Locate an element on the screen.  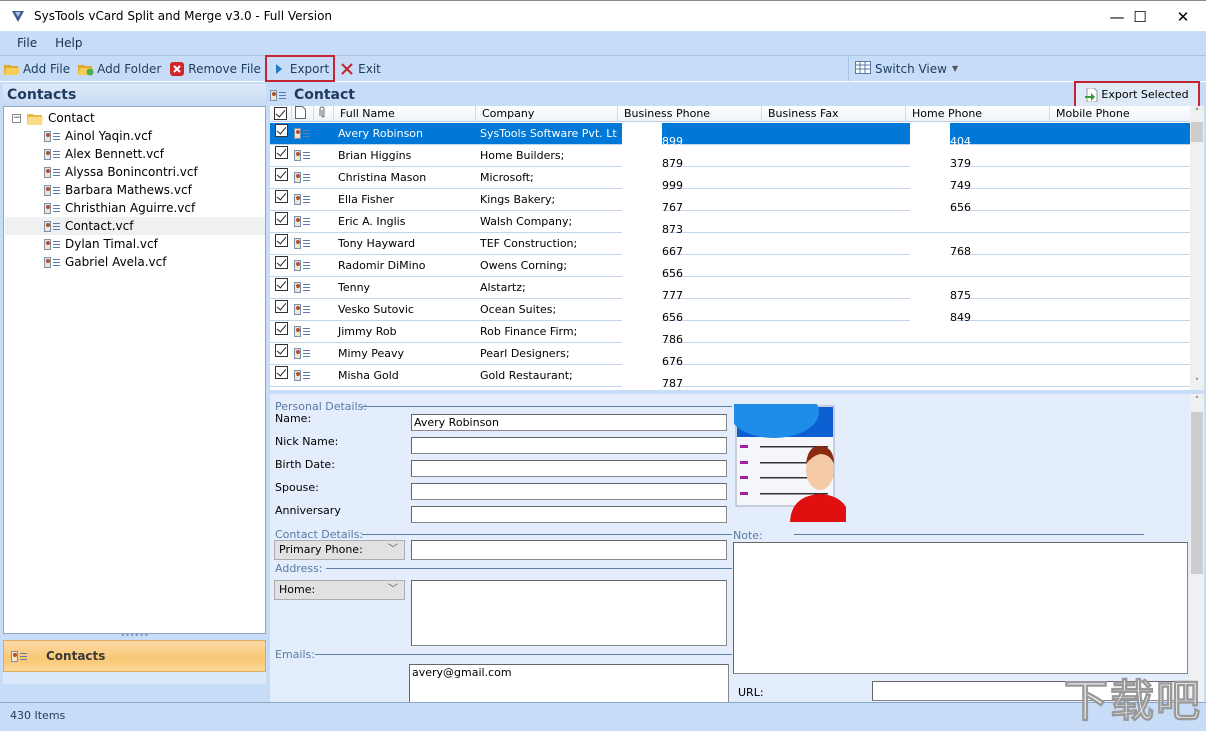
tree-root-node: − Contact is located at coordinates (53, 118).